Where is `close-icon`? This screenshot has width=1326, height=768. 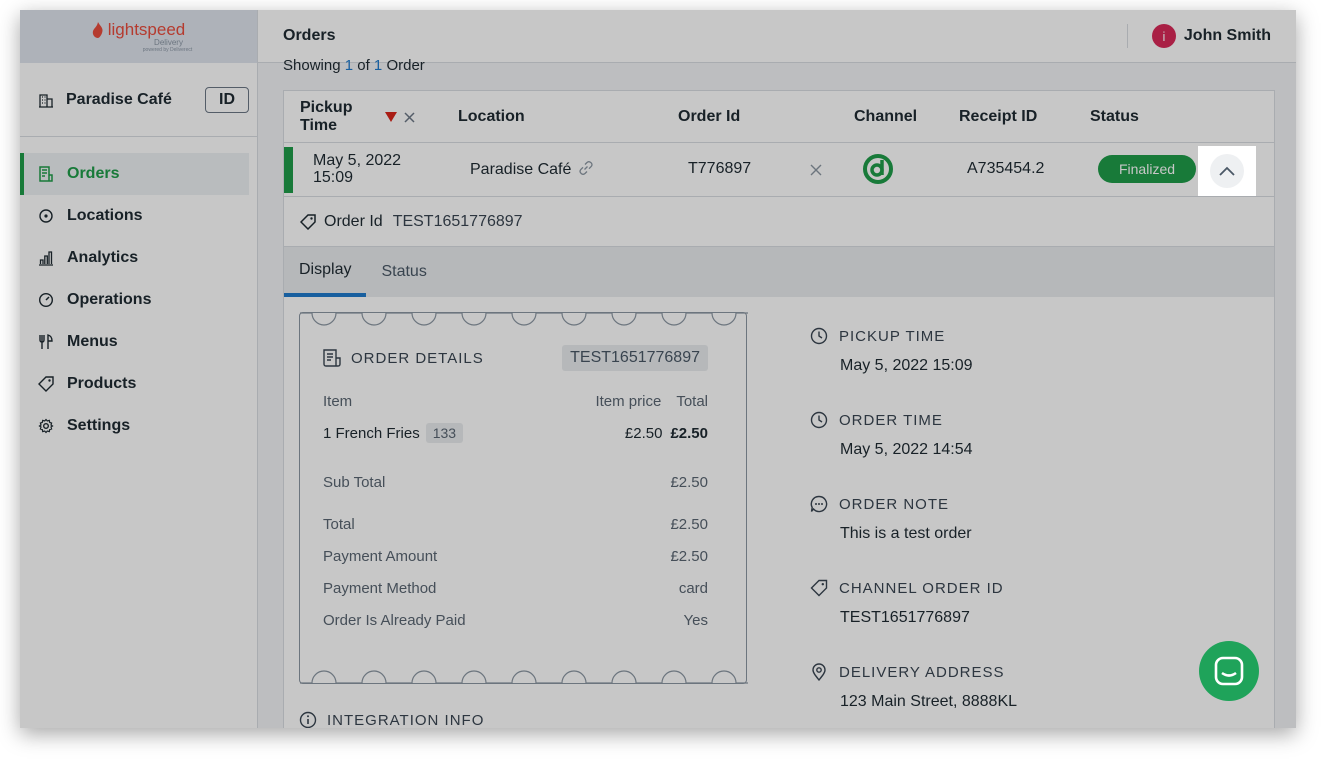
close-icon is located at coordinates (816, 170).